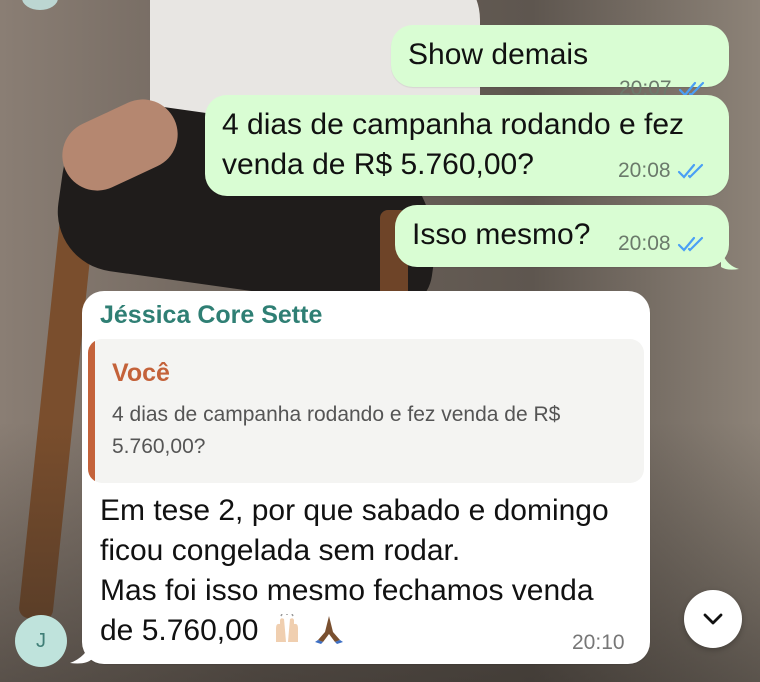 The height and width of the screenshot is (682, 760). I want to click on outgoing-message: Show demais 20:07, so click(560, 62).